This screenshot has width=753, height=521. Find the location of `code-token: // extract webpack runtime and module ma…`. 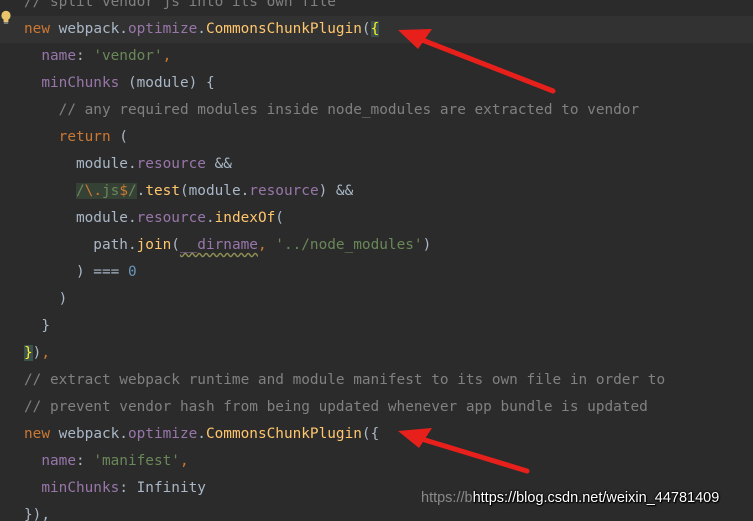

code-token: // extract webpack runtime and module ma… is located at coordinates (345, 380).